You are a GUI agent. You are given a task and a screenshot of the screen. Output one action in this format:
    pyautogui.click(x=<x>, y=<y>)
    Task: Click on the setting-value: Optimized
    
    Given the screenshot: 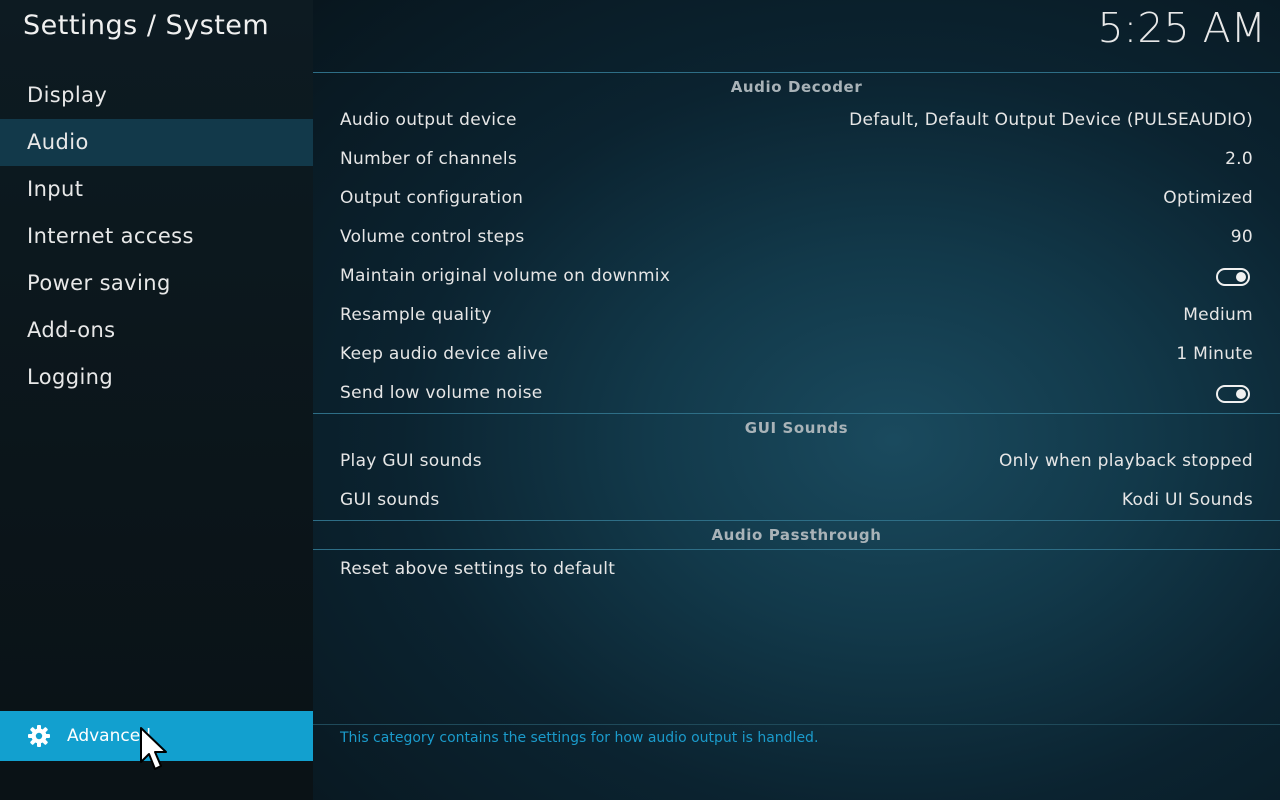 What is the action you would take?
    pyautogui.click(x=1208, y=198)
    